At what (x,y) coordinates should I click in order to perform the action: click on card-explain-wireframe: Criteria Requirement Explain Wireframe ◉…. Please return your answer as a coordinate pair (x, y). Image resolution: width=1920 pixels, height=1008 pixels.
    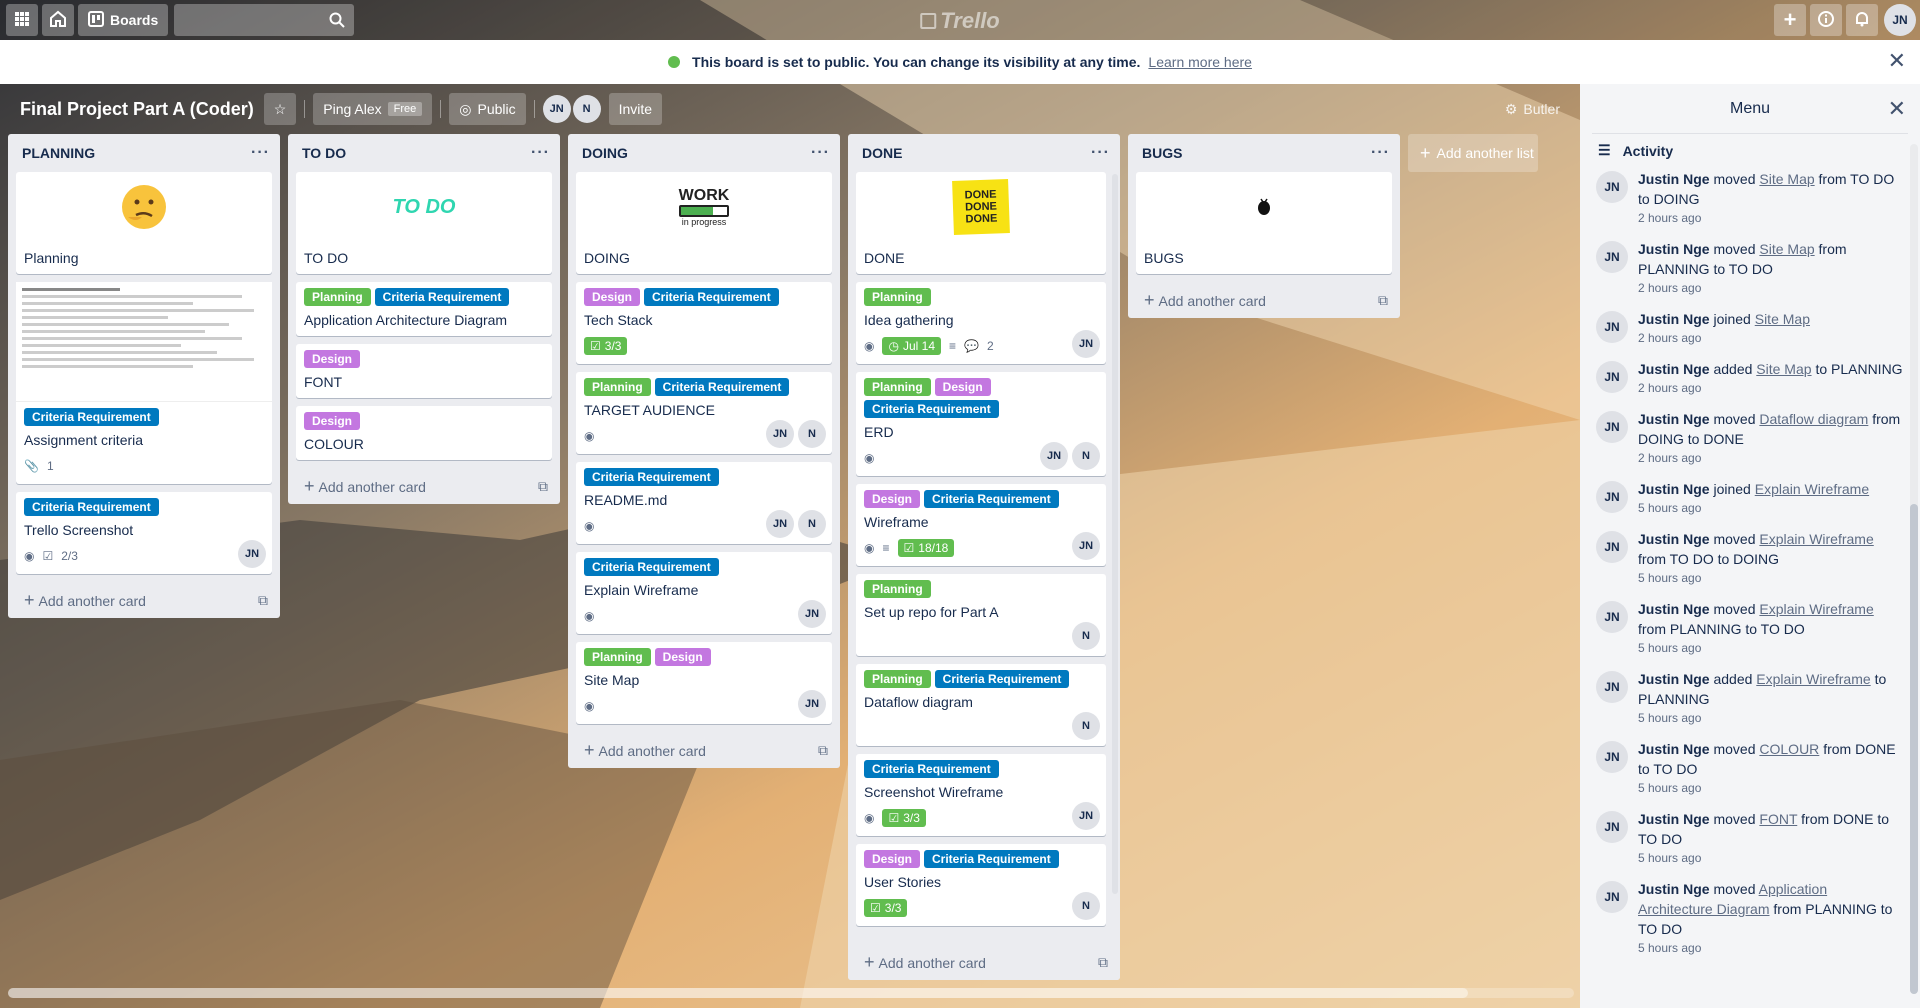
    Looking at the image, I should click on (704, 593).